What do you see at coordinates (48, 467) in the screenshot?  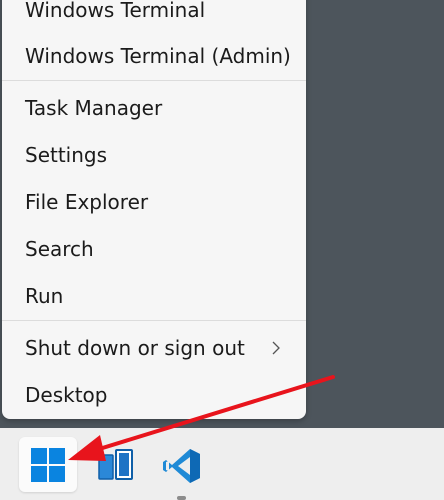 I see `windows-logo-icon` at bounding box center [48, 467].